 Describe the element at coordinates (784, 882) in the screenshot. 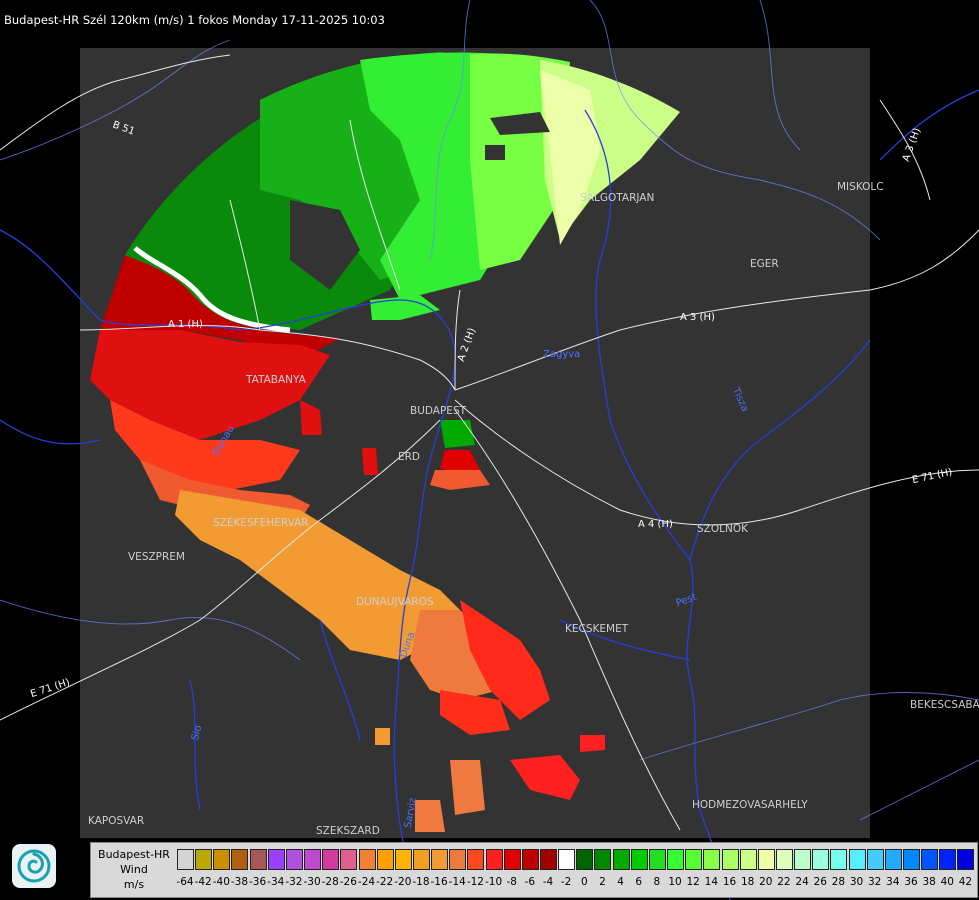

I see `legend-label: 22` at that location.